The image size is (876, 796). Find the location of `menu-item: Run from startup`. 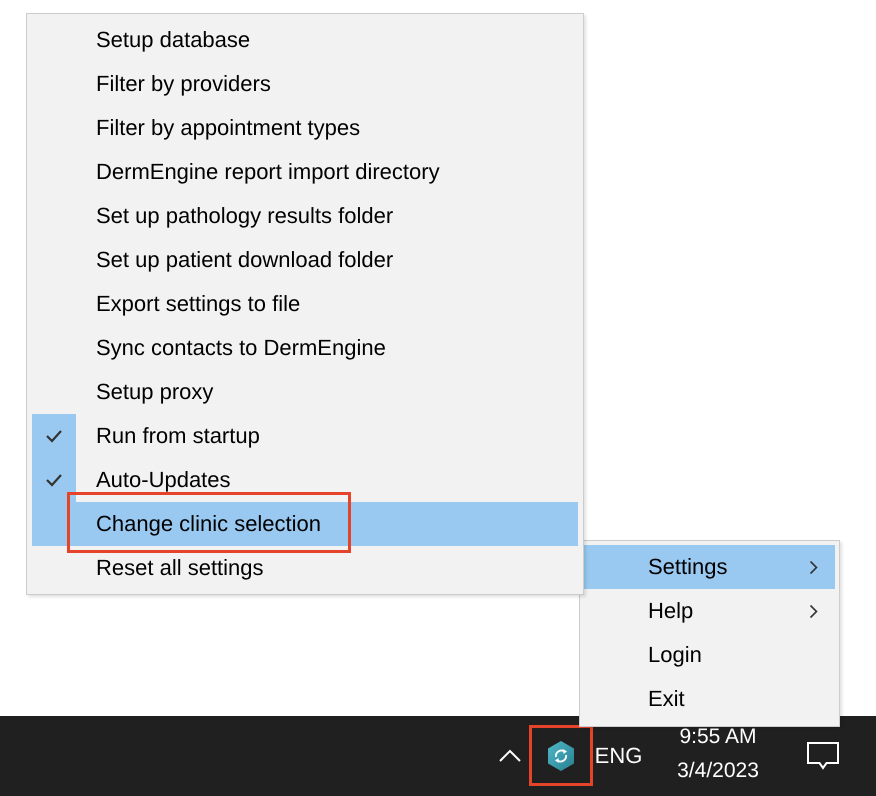

menu-item: Run from startup is located at coordinates (305, 436).